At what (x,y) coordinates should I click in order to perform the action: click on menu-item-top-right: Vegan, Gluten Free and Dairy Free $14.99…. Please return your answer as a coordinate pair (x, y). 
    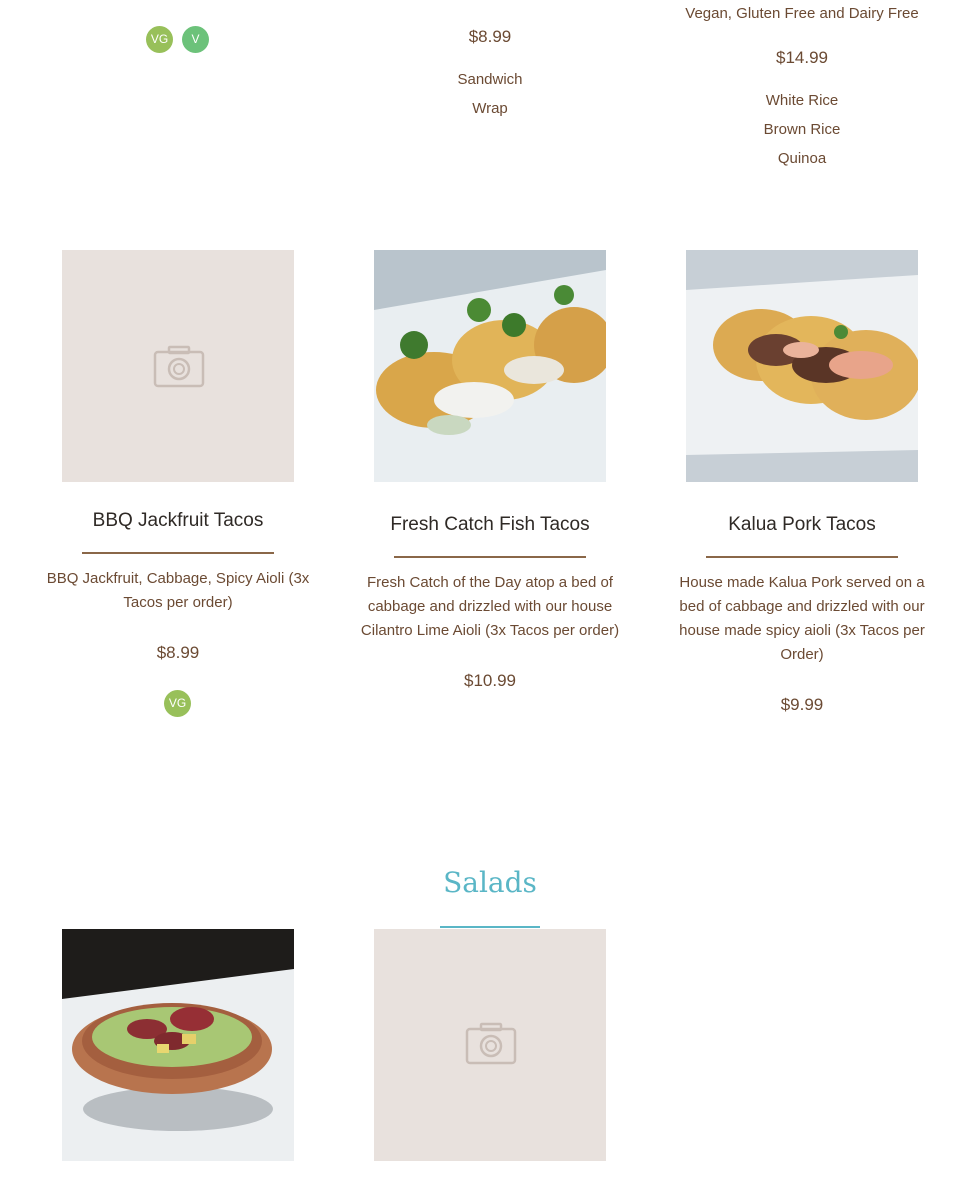
    Looking at the image, I should click on (802, 89).